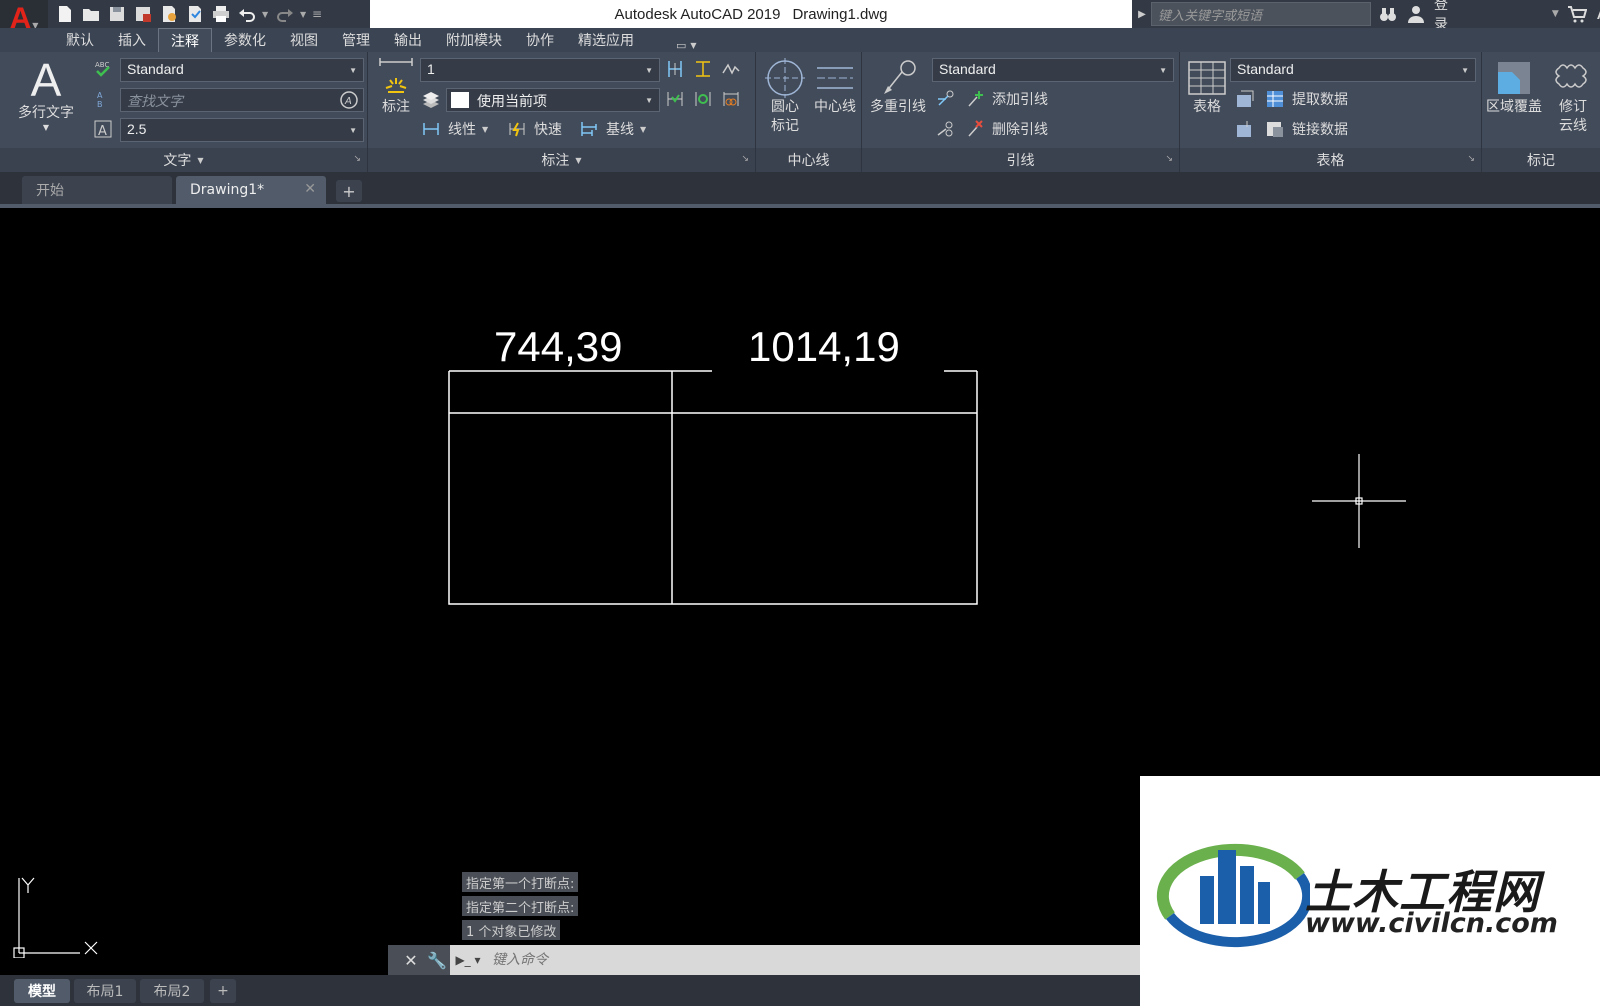 The width and height of the screenshot is (1600, 1006). I want to click on dimension-button: 标注, so click(396, 87).